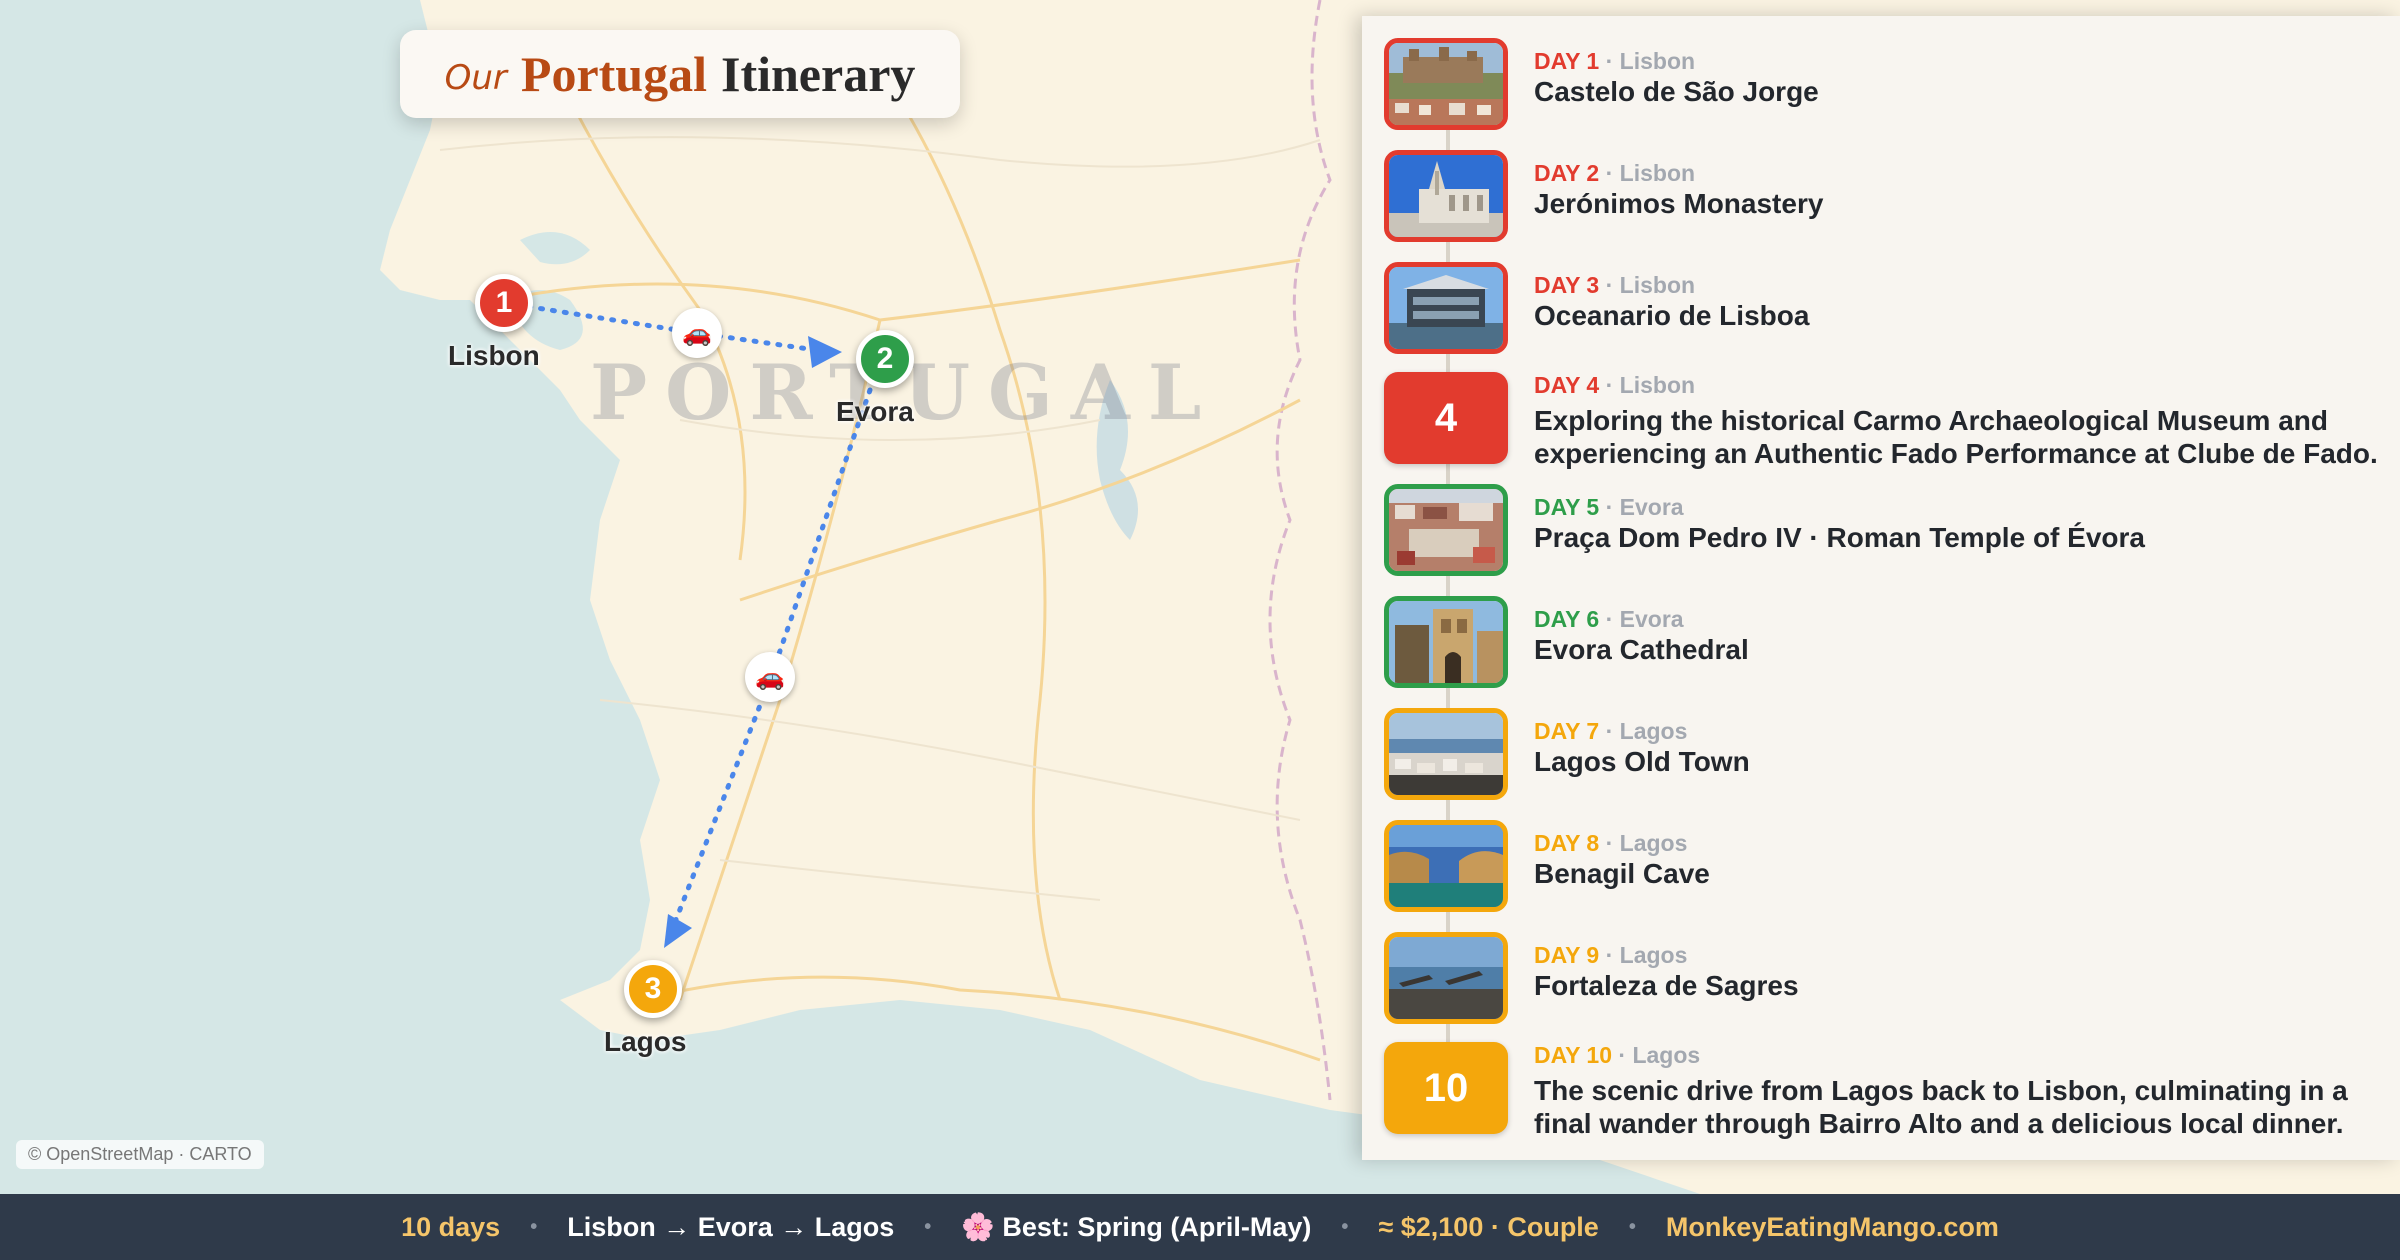 This screenshot has width=2400, height=1260. What do you see at coordinates (1884, 86) in the screenshot?
I see `day-item-1: DAY 1 · Lisbon Castelo de São Jorge` at bounding box center [1884, 86].